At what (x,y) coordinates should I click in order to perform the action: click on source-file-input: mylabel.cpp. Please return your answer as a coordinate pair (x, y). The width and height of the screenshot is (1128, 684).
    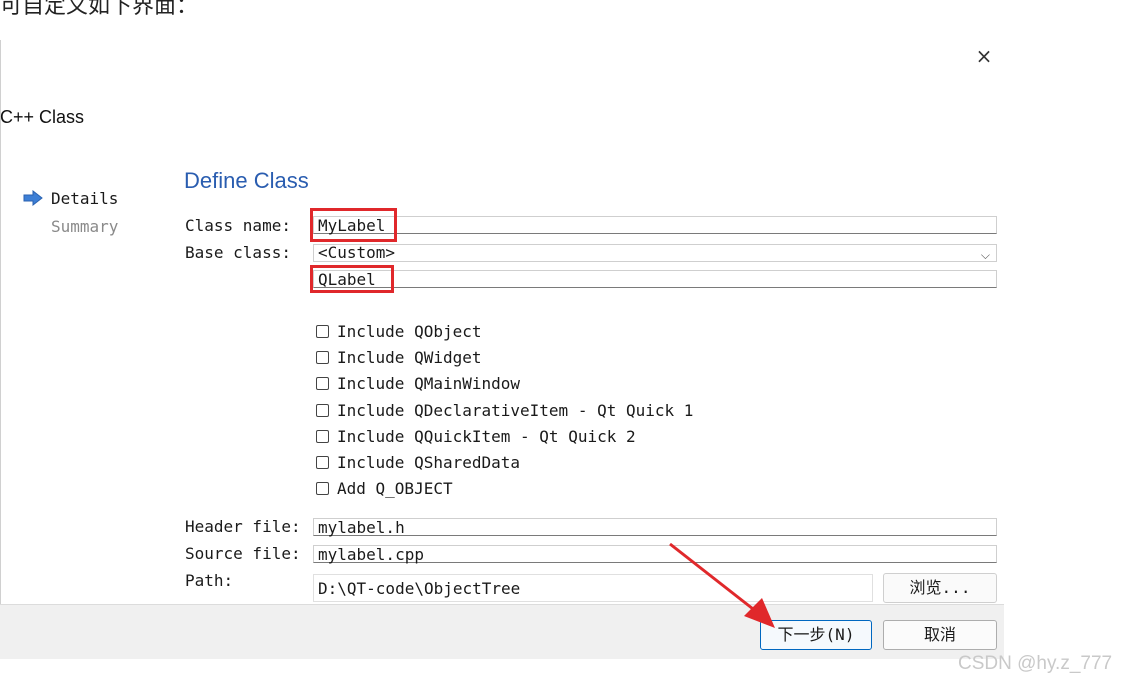
    Looking at the image, I should click on (655, 554).